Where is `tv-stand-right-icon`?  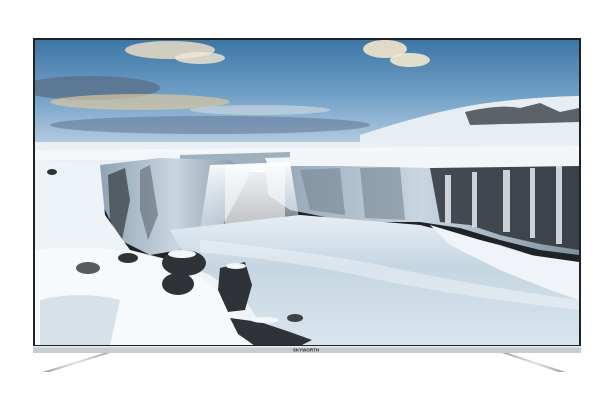 tv-stand-right-icon is located at coordinates (534, 362).